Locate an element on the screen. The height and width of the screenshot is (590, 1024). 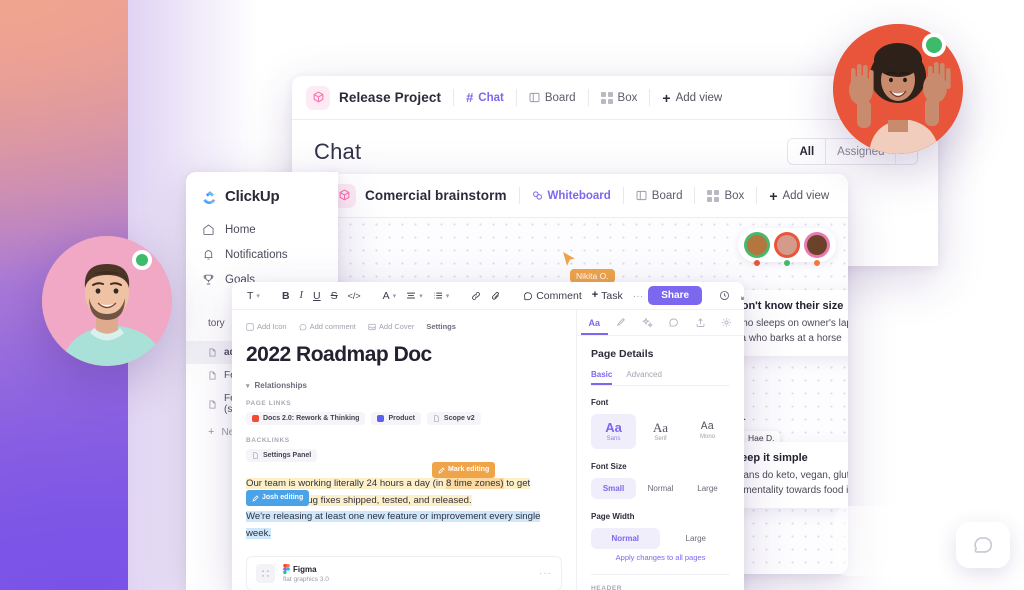
sparkle-icon is located at coordinates (647, 322).